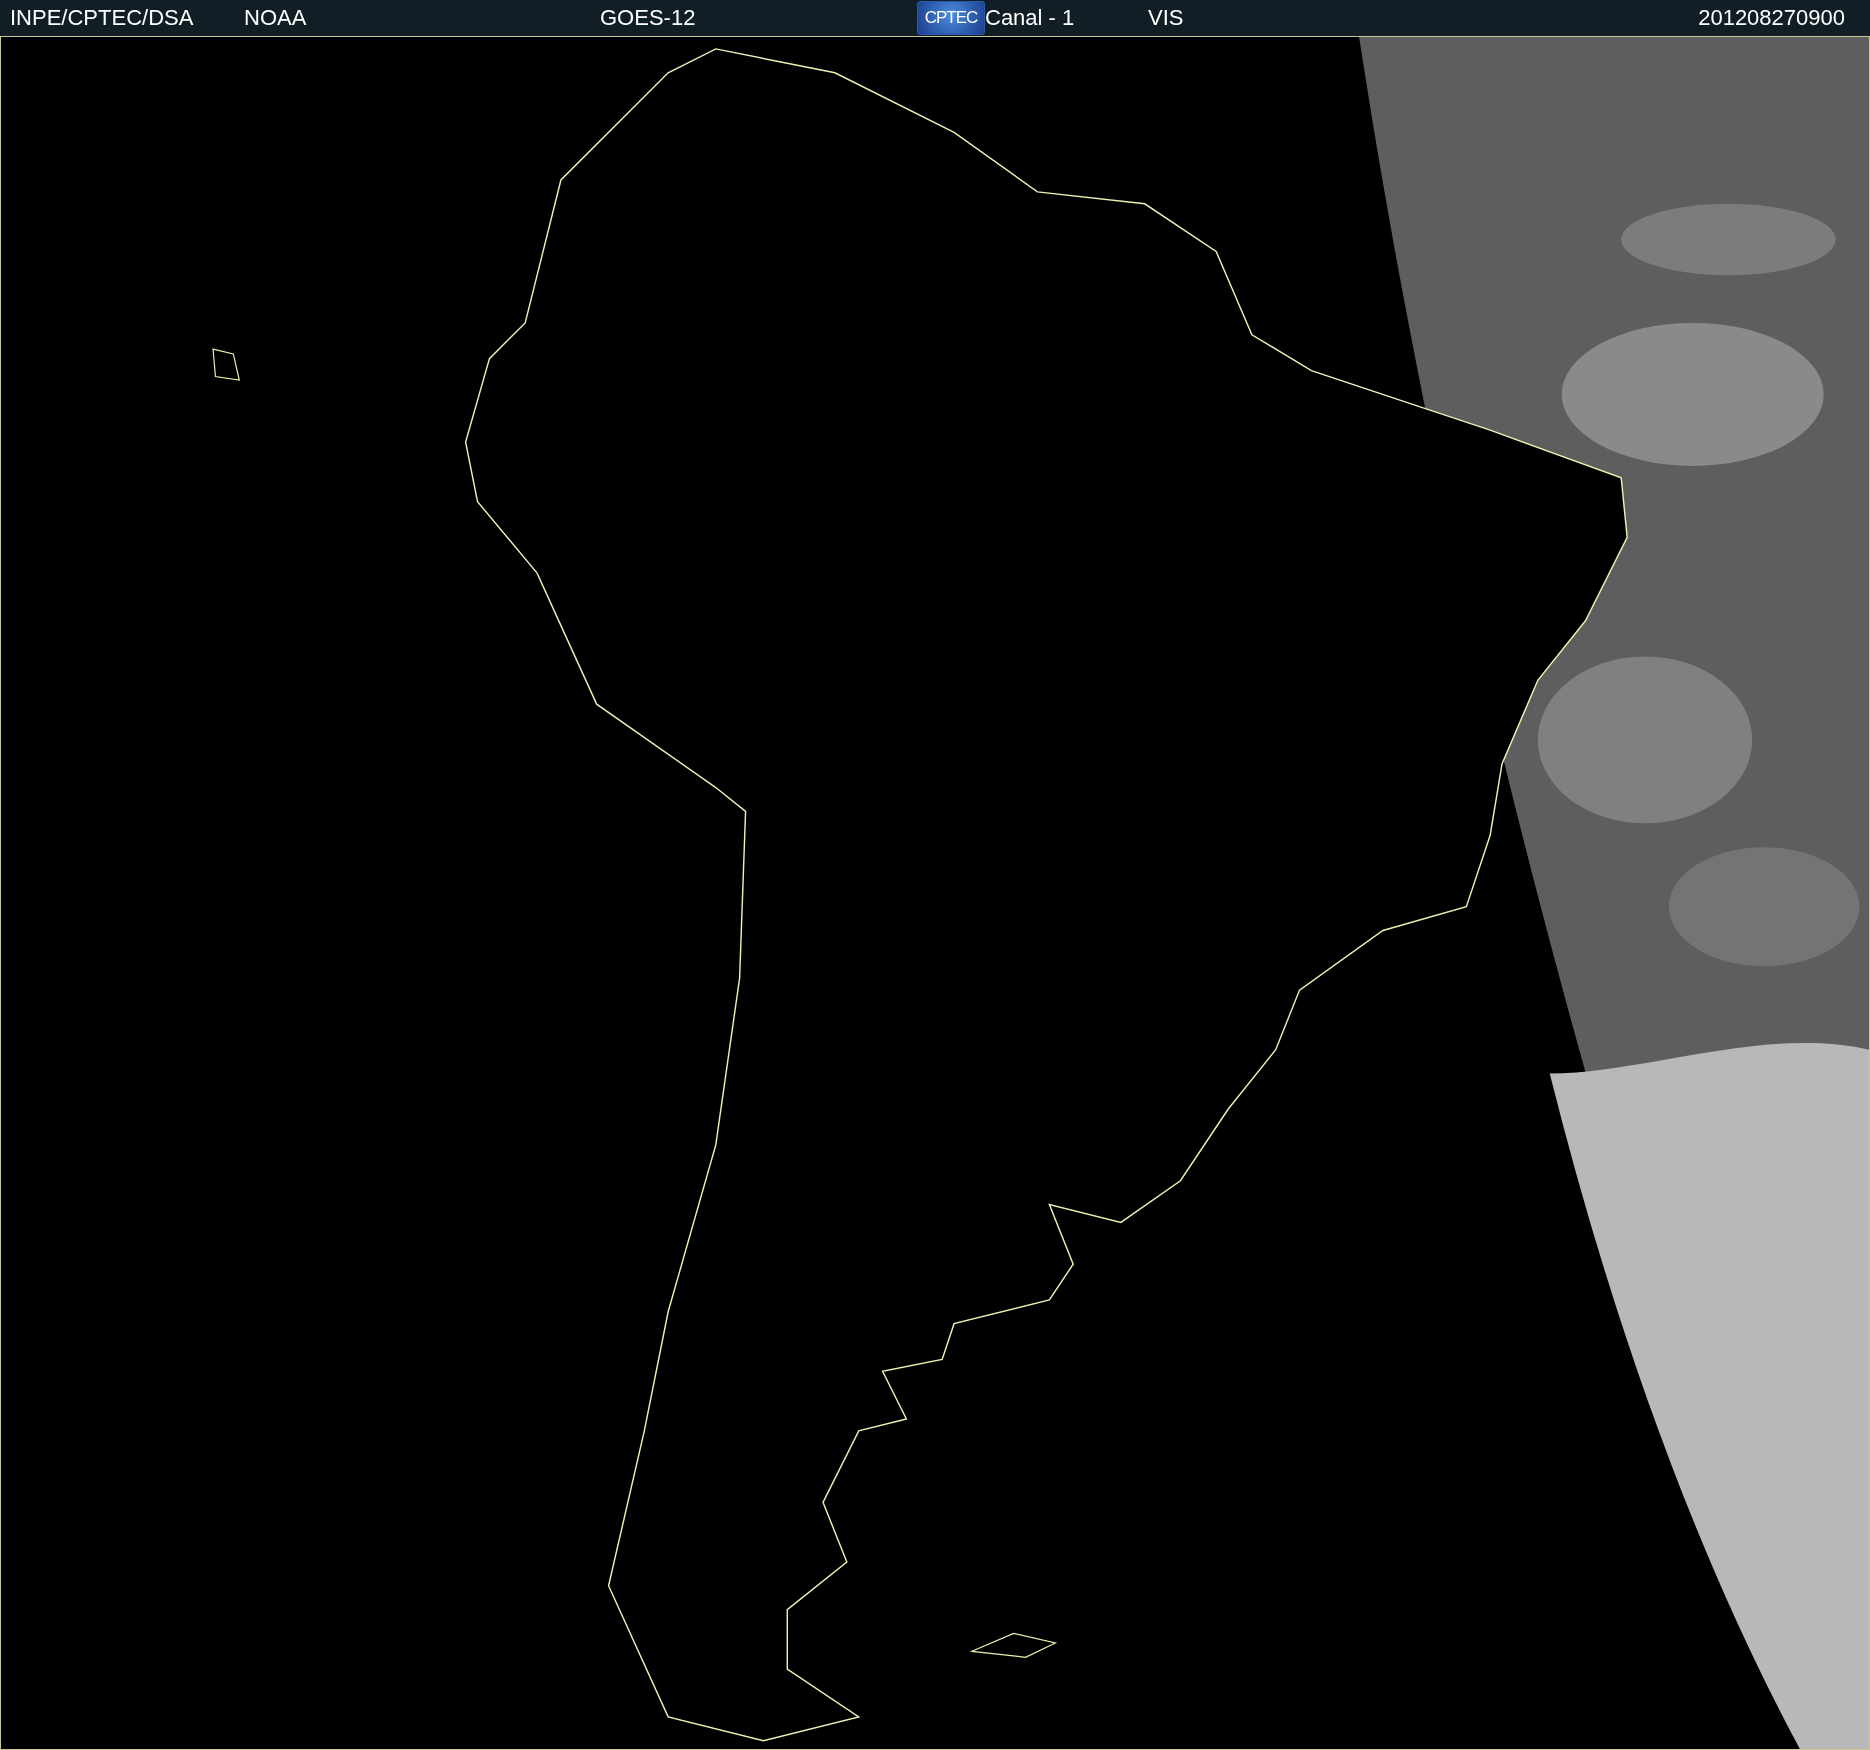  Describe the element at coordinates (1030, 18) in the screenshot. I see `channel-label: Canal - 1` at that location.